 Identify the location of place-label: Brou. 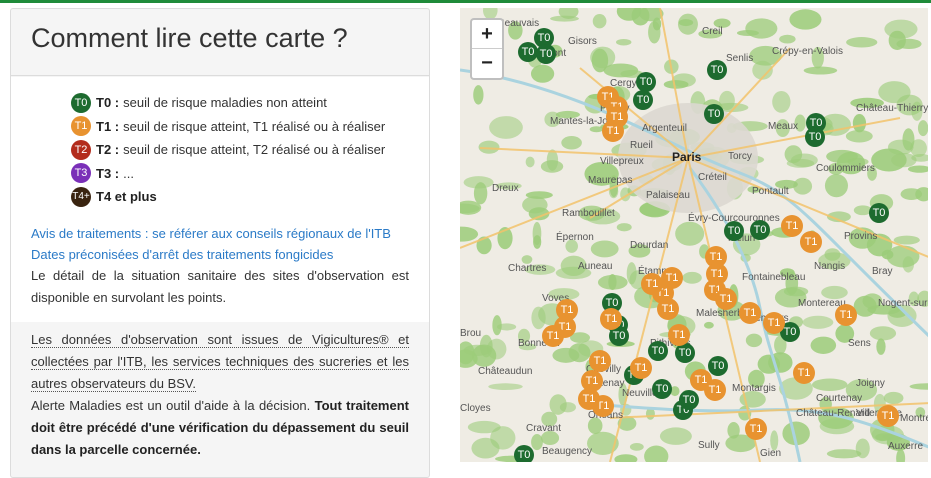
(471, 333).